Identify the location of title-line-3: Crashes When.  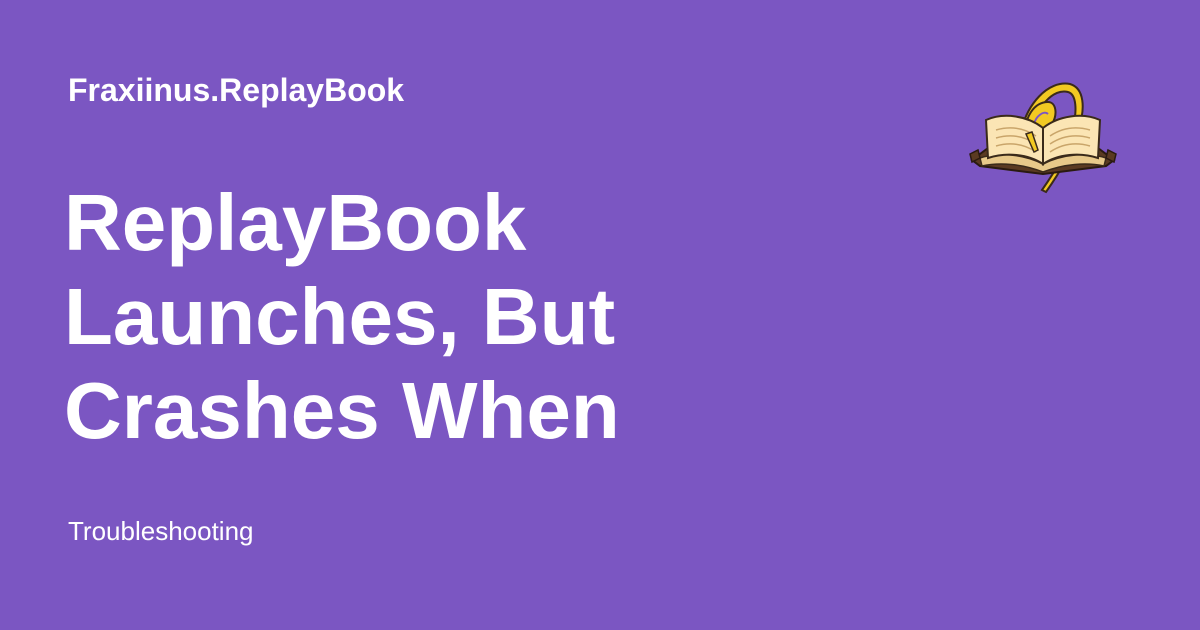
(342, 410).